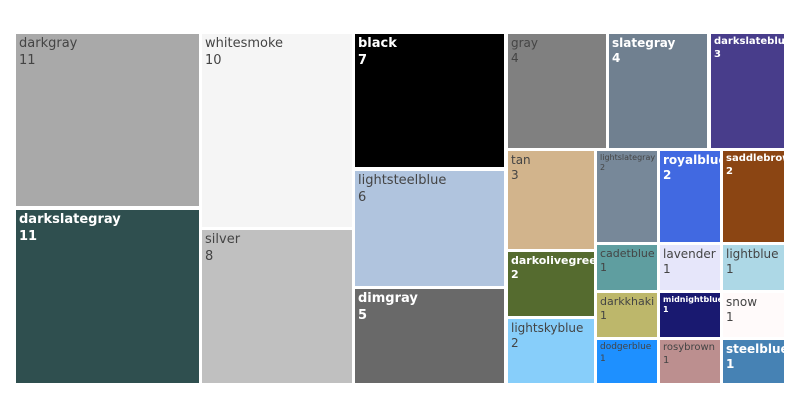  Describe the element at coordinates (690, 196) in the screenshot. I see `treemap-tile-royalblue: royalblue2` at that location.